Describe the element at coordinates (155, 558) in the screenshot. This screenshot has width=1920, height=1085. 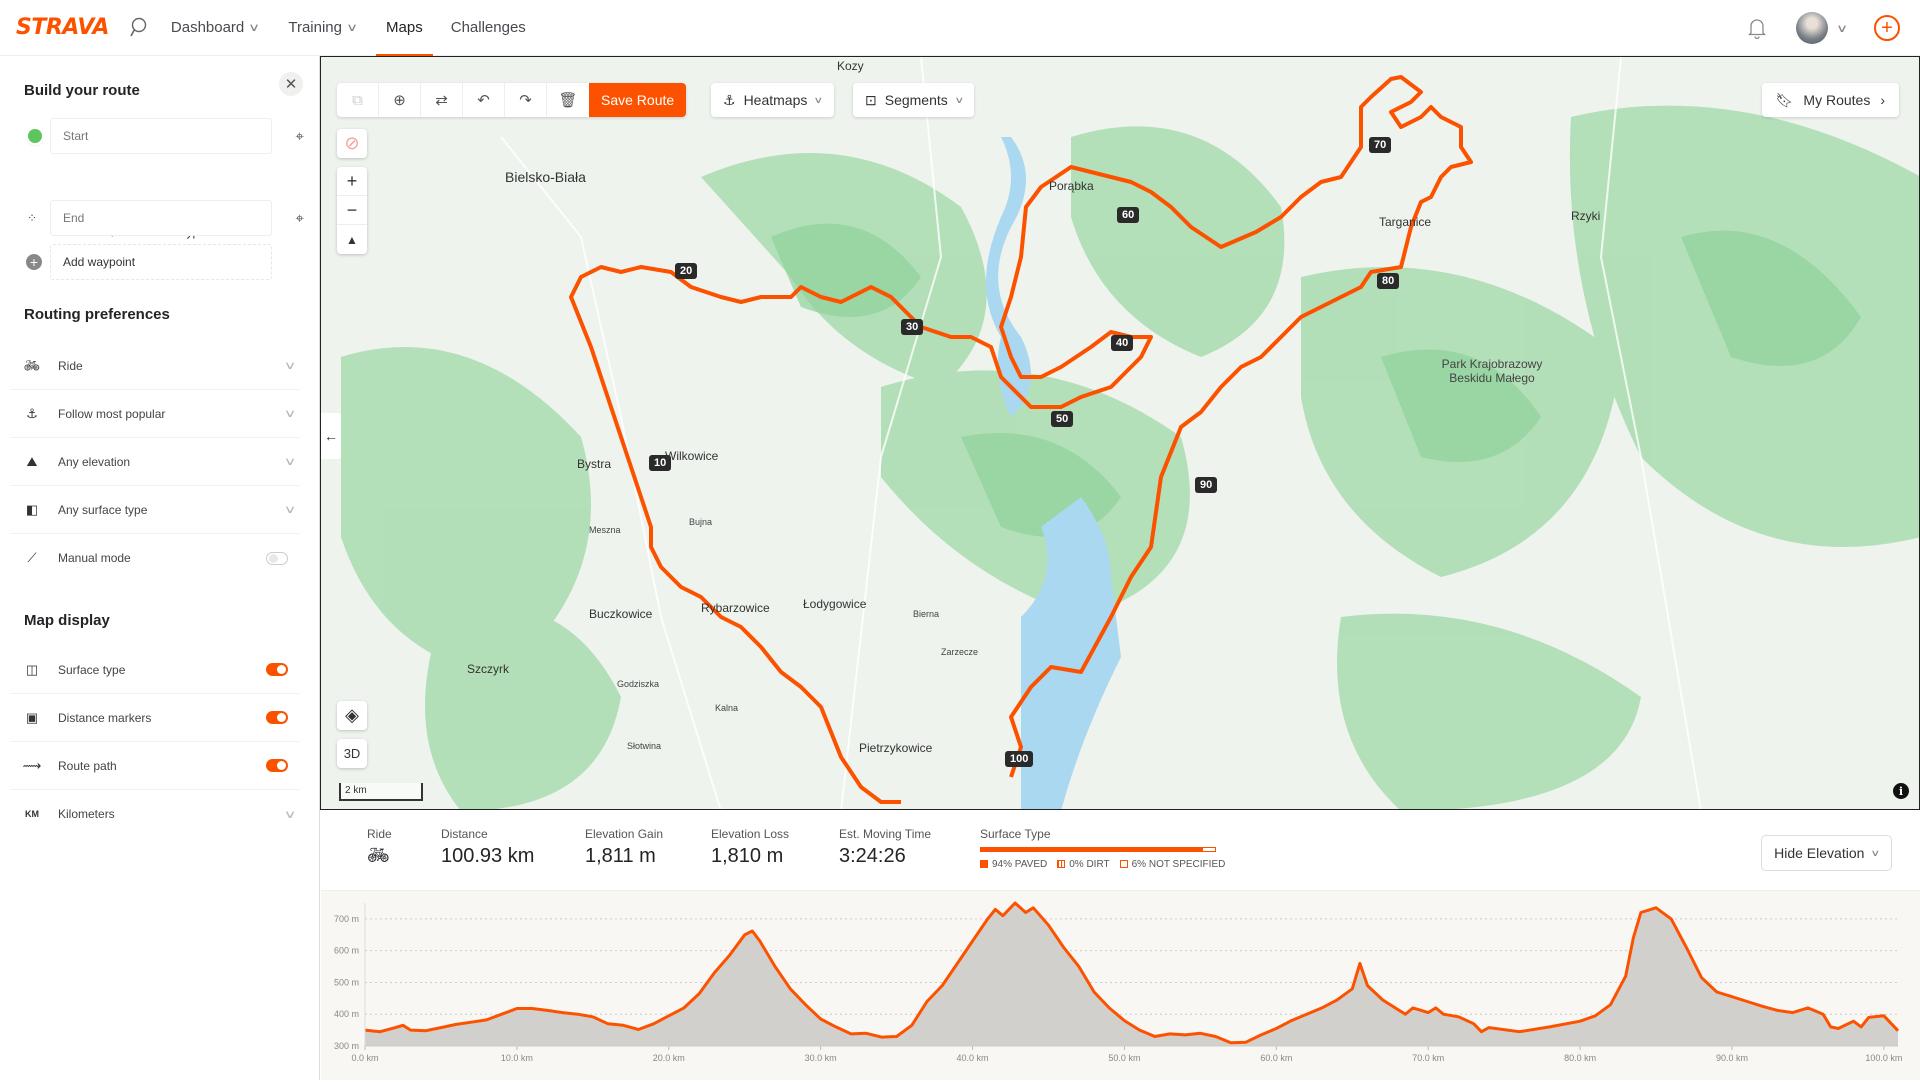
I see `pref-manual-mode: ⟋ Manual mode` at that location.